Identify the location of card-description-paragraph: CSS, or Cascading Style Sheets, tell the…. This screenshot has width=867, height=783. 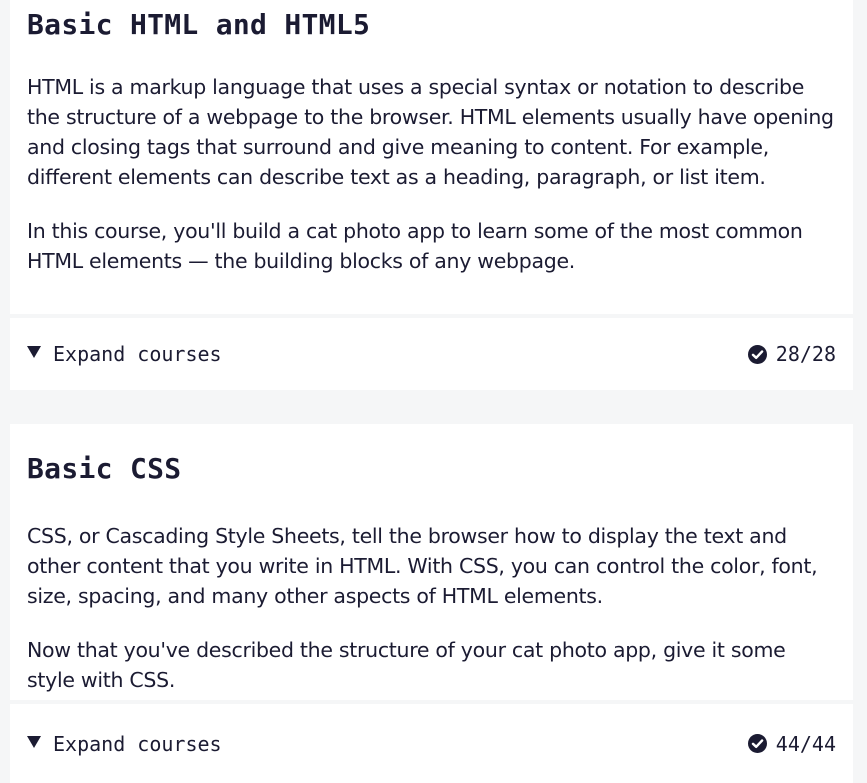
(422, 566).